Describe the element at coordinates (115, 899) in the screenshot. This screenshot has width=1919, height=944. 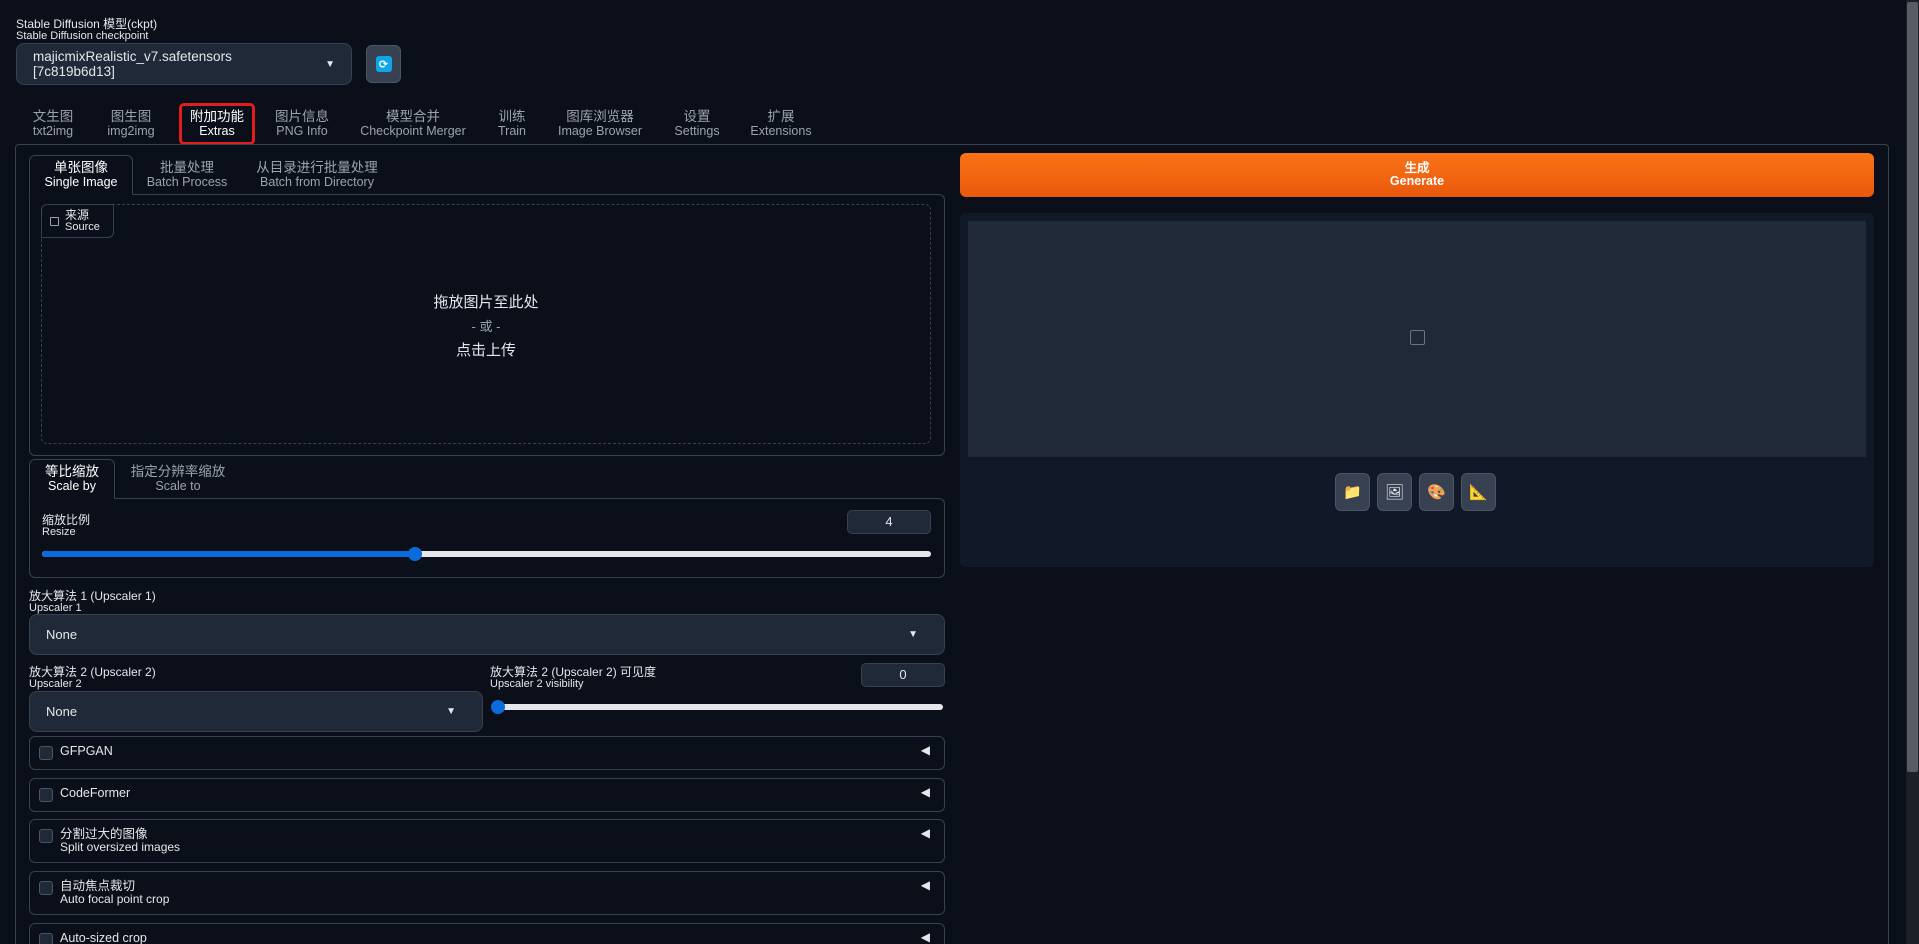
I see `auto-focal-crop-label-en: Auto focal point crop` at that location.